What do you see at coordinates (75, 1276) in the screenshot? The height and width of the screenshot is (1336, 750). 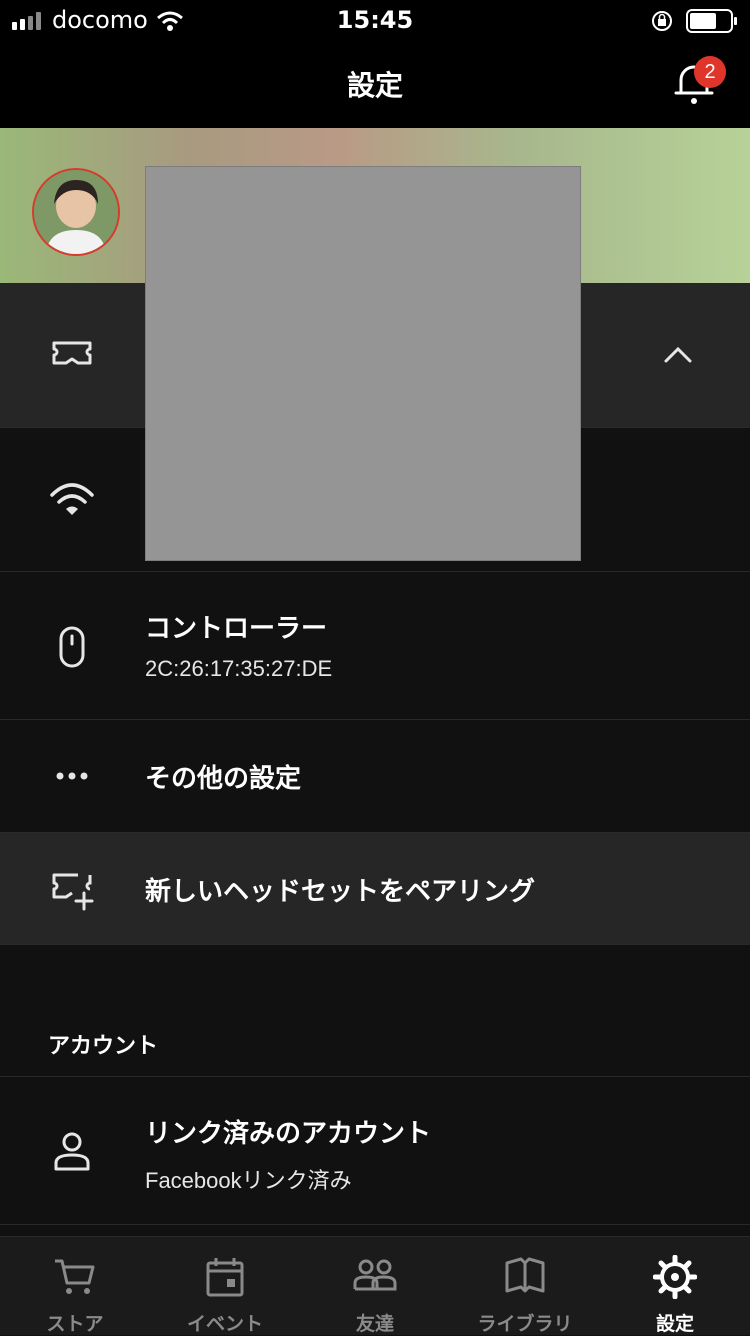 I see `cart-icon` at bounding box center [75, 1276].